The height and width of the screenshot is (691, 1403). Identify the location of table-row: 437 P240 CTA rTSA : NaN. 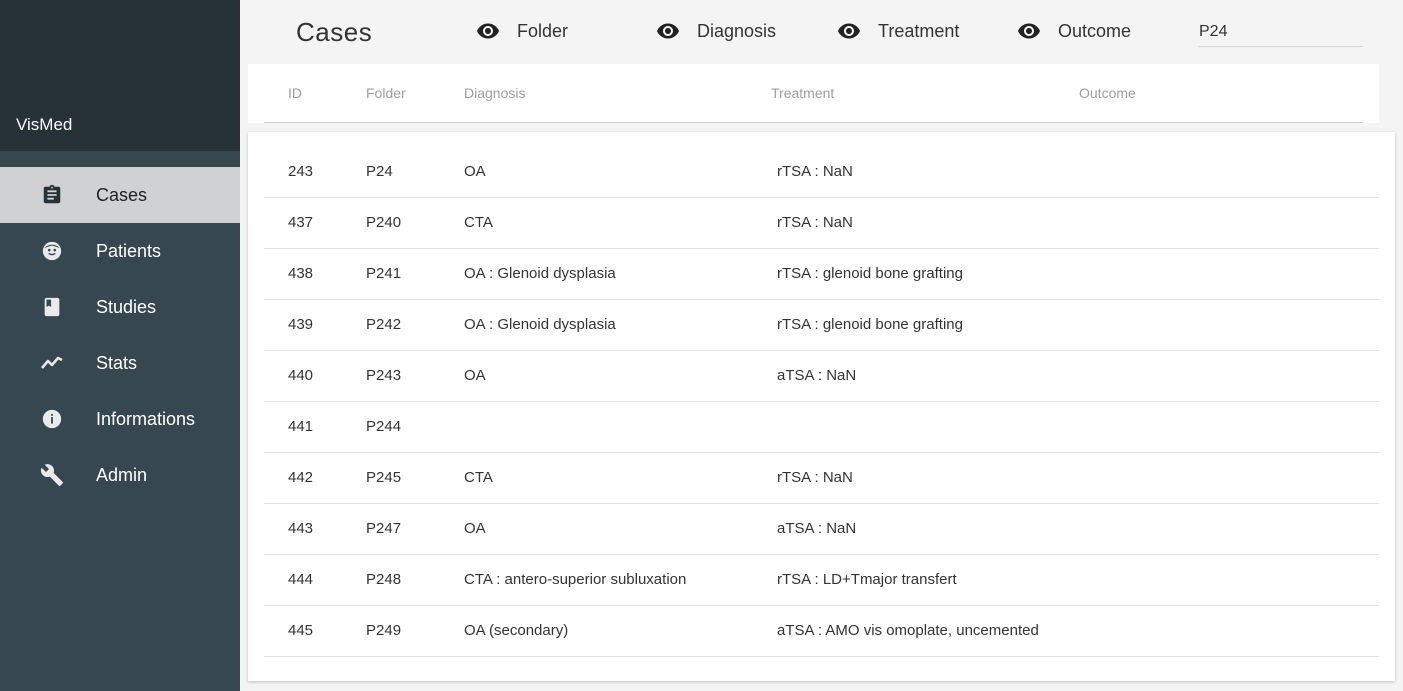
(821, 223).